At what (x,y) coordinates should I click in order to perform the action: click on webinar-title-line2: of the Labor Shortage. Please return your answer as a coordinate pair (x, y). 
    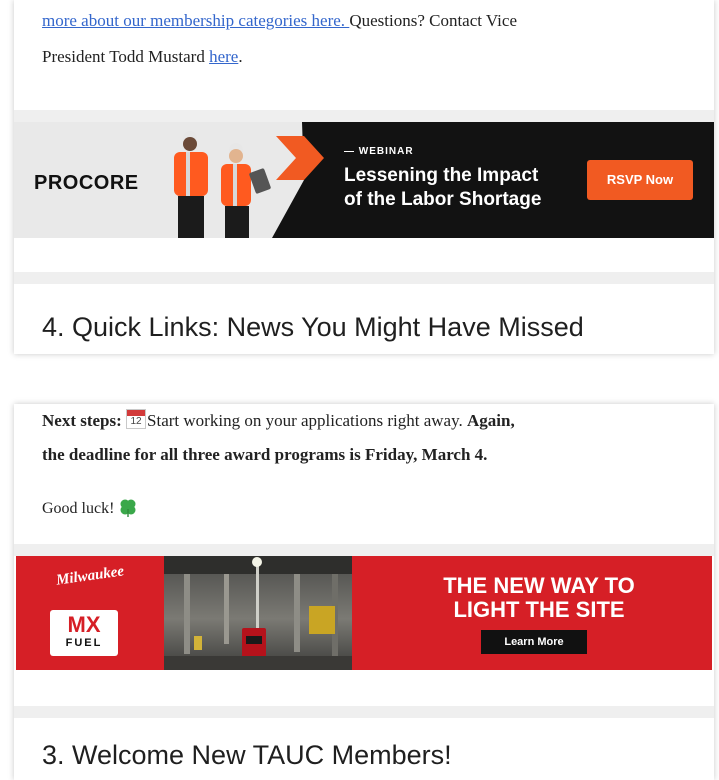
    Looking at the image, I should click on (443, 199).